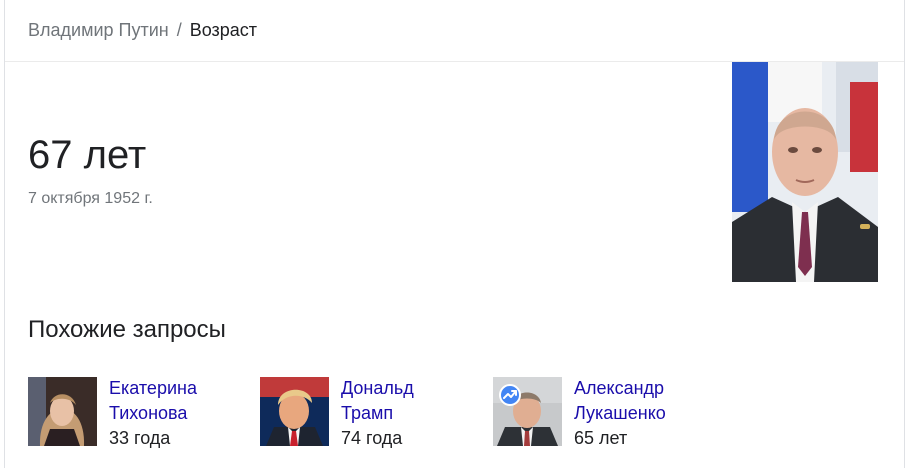 The height and width of the screenshot is (468, 915). What do you see at coordinates (90, 198) in the screenshot?
I see `birth-date: 7 октября 1952 г.` at bounding box center [90, 198].